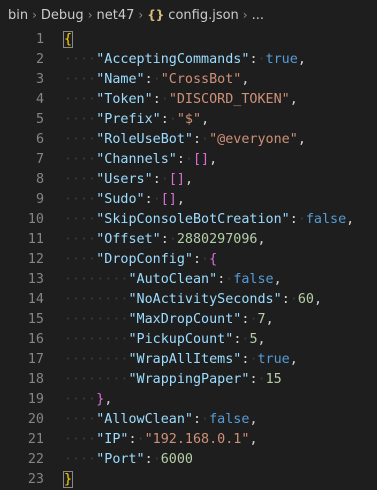  What do you see at coordinates (35, 439) in the screenshot?
I see `line-number: 21` at bounding box center [35, 439].